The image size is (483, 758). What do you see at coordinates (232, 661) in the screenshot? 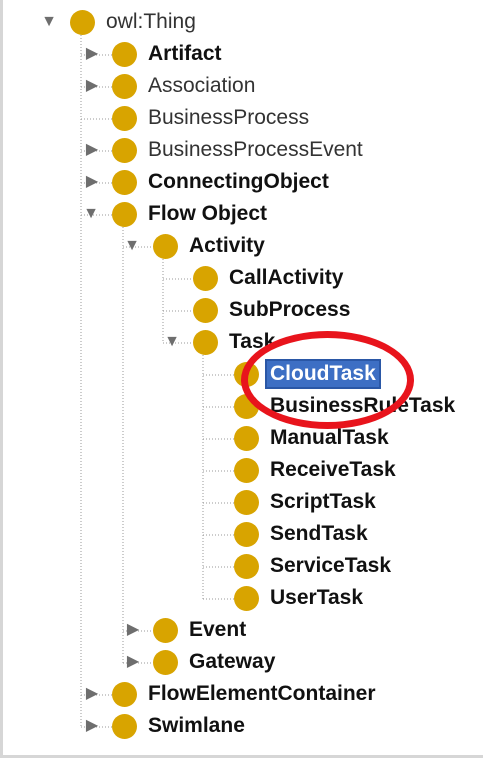
I see `tree-node-label: Gateway` at bounding box center [232, 661].